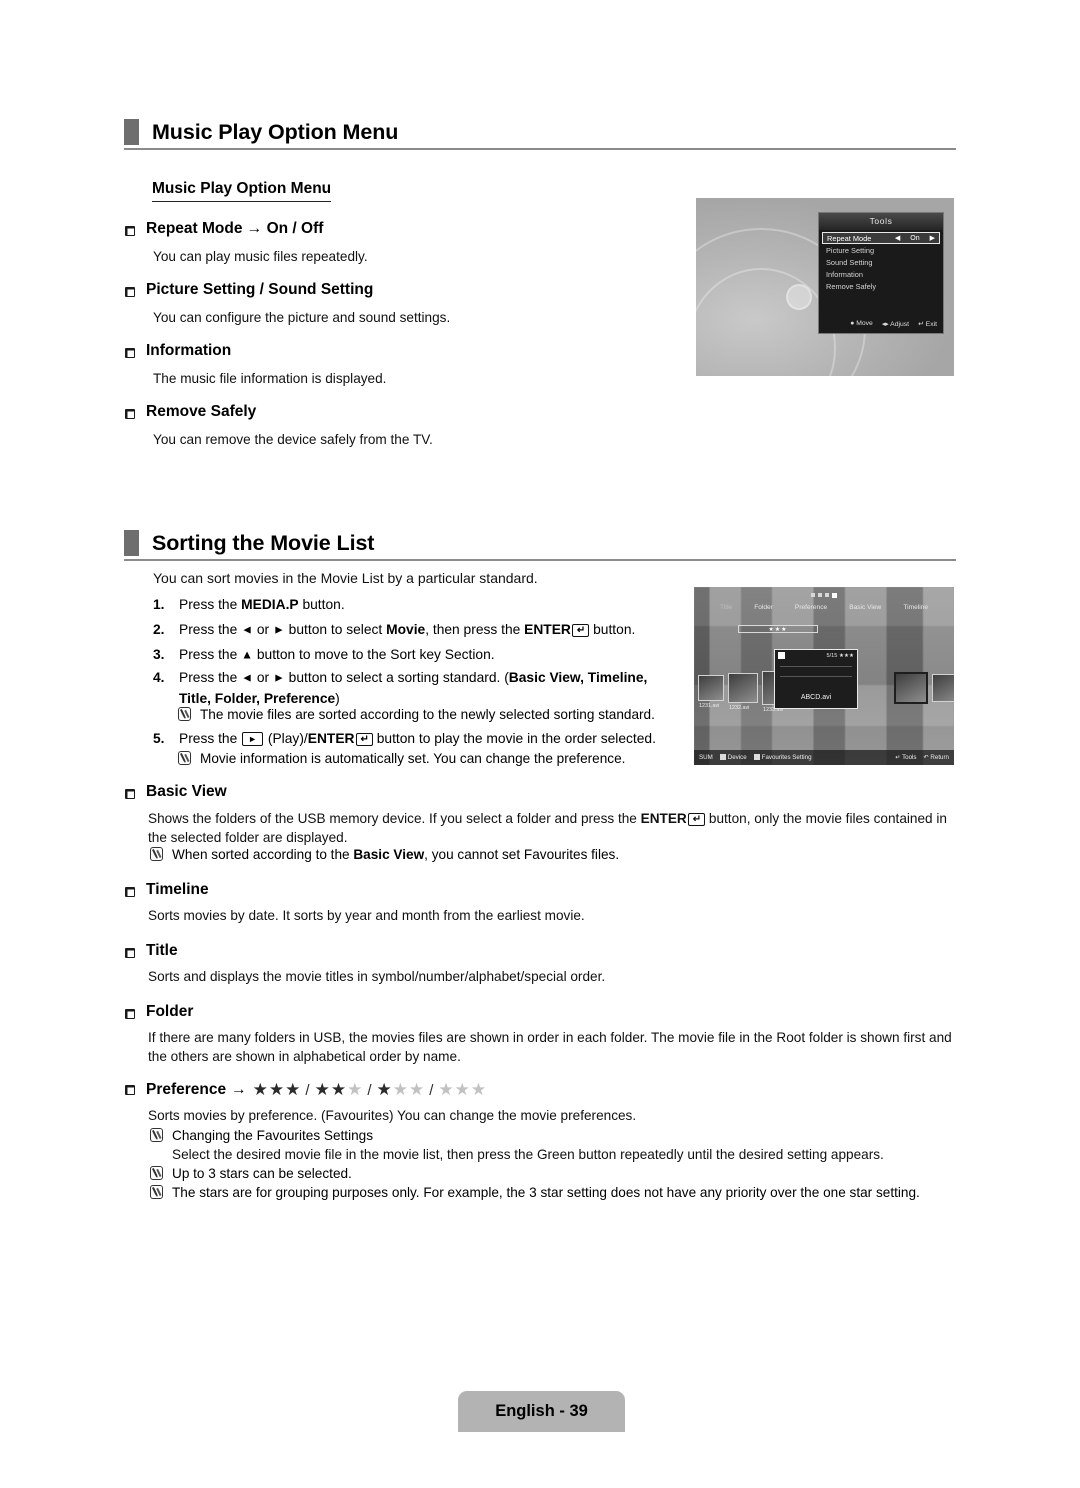  I want to click on popup-divider-lines, so click(816, 669).